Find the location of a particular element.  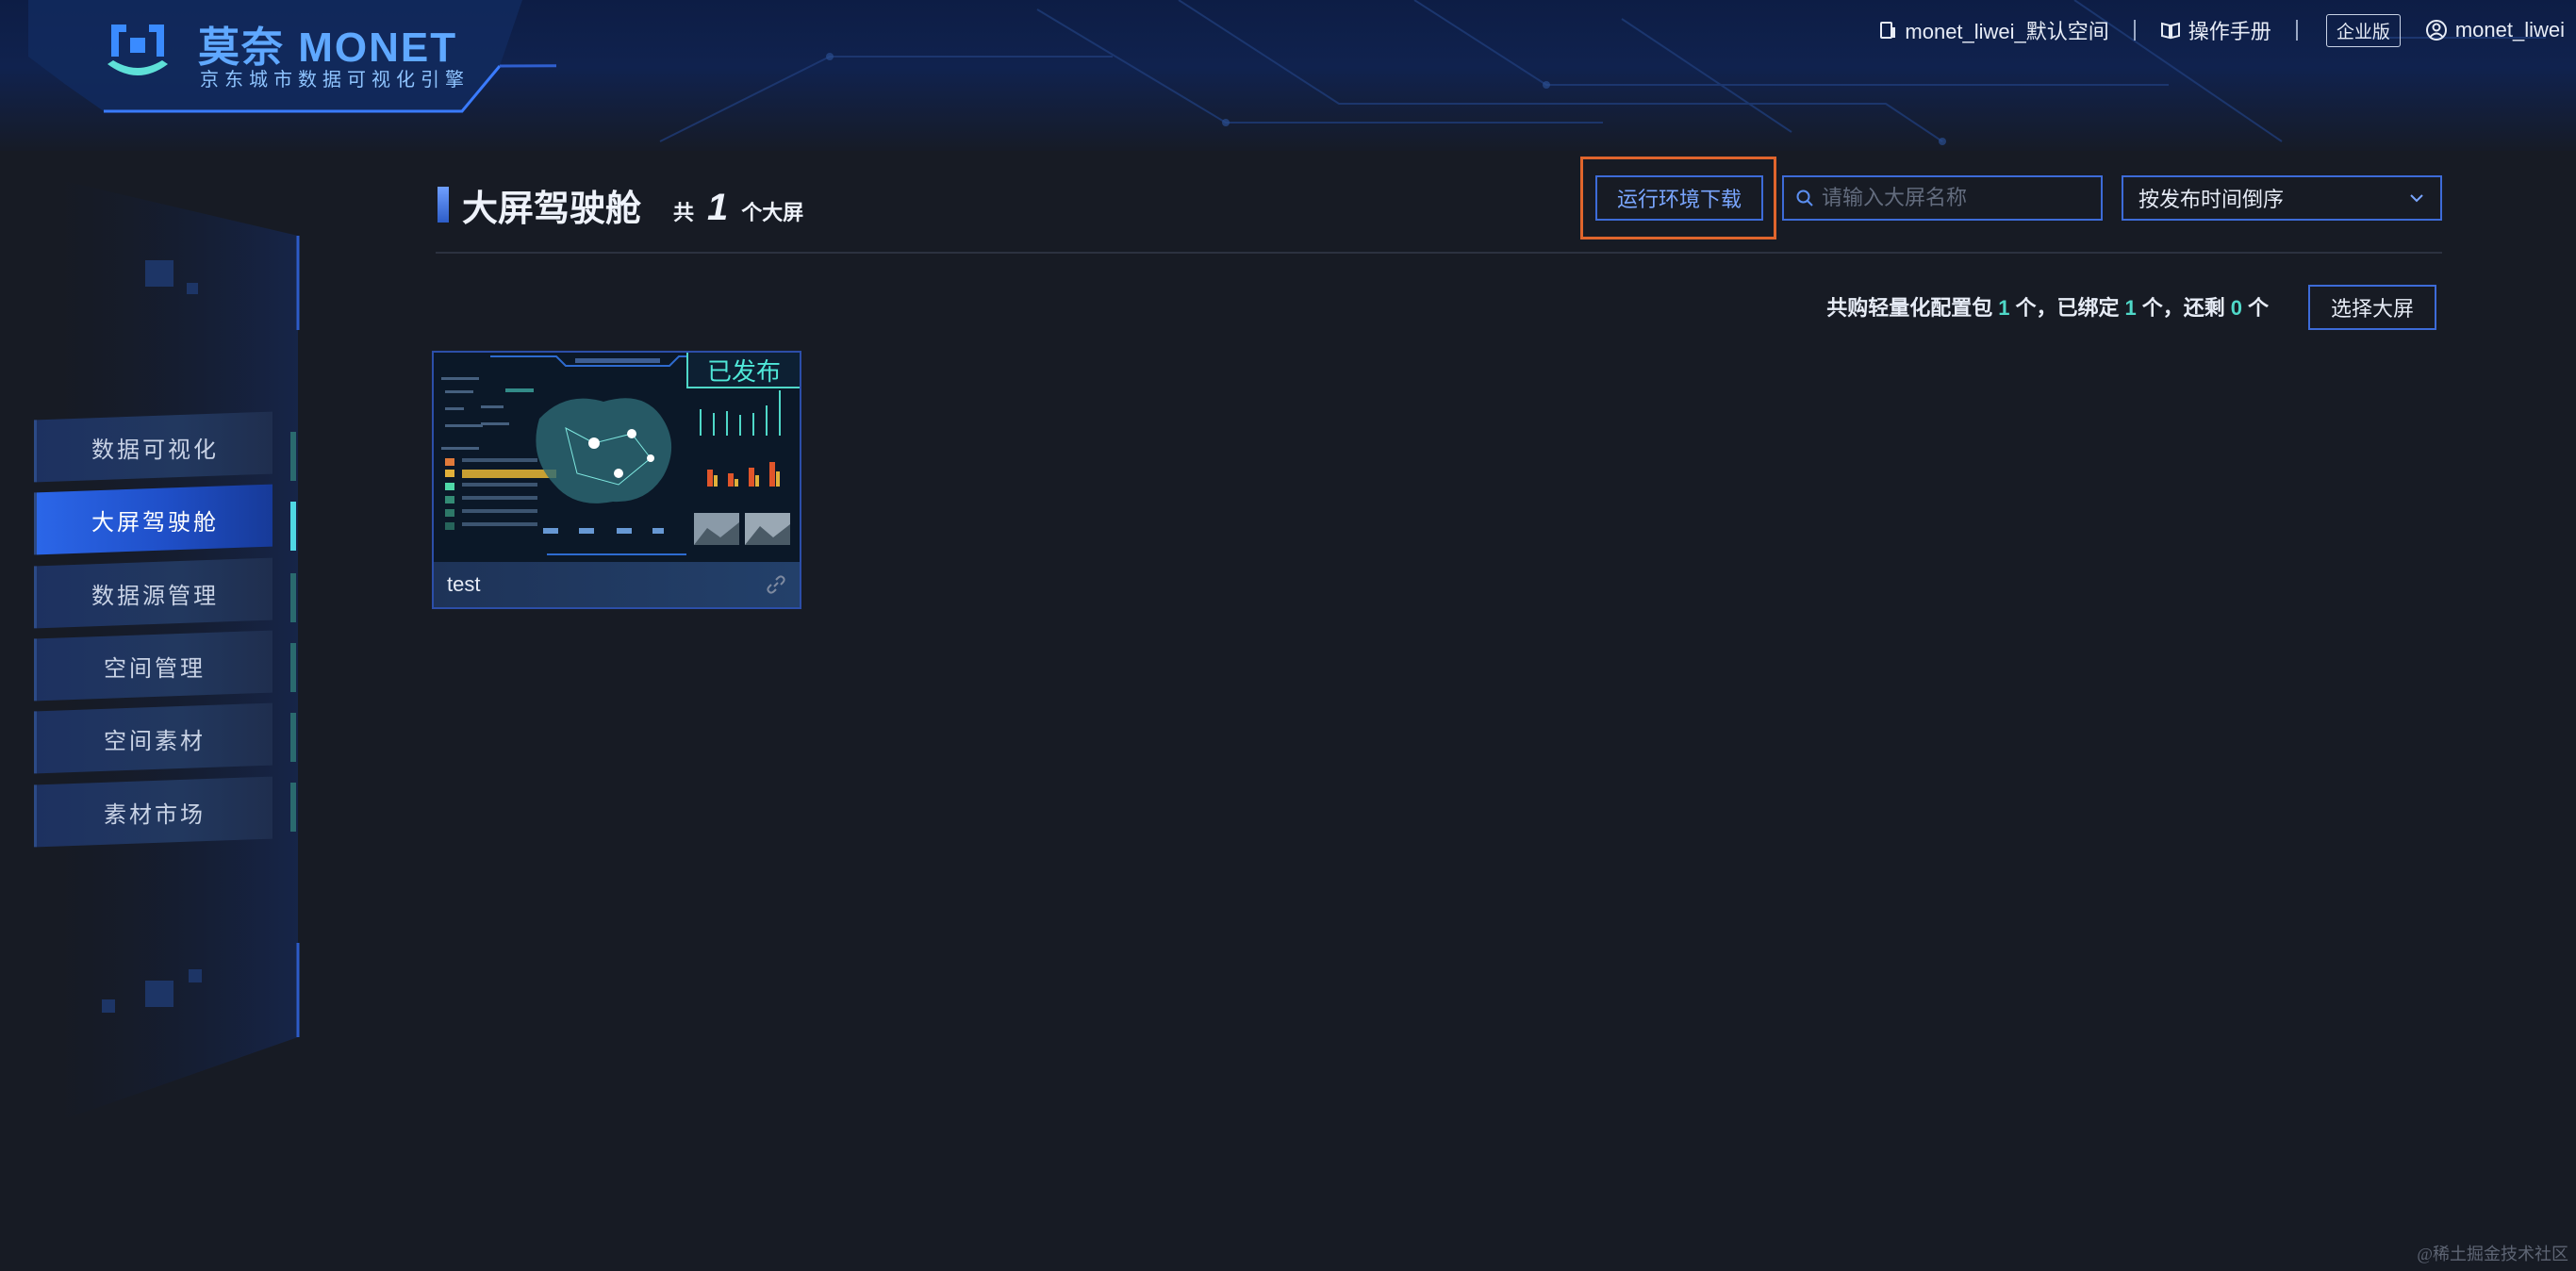

chevron-down-icon is located at coordinates (2416, 198).